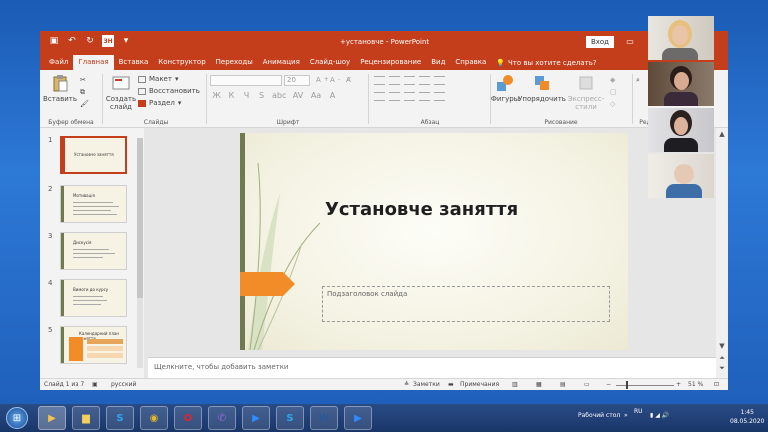  What do you see at coordinates (222, 418) in the screenshot?
I see `viber-taskbar-button: ✆` at bounding box center [222, 418].